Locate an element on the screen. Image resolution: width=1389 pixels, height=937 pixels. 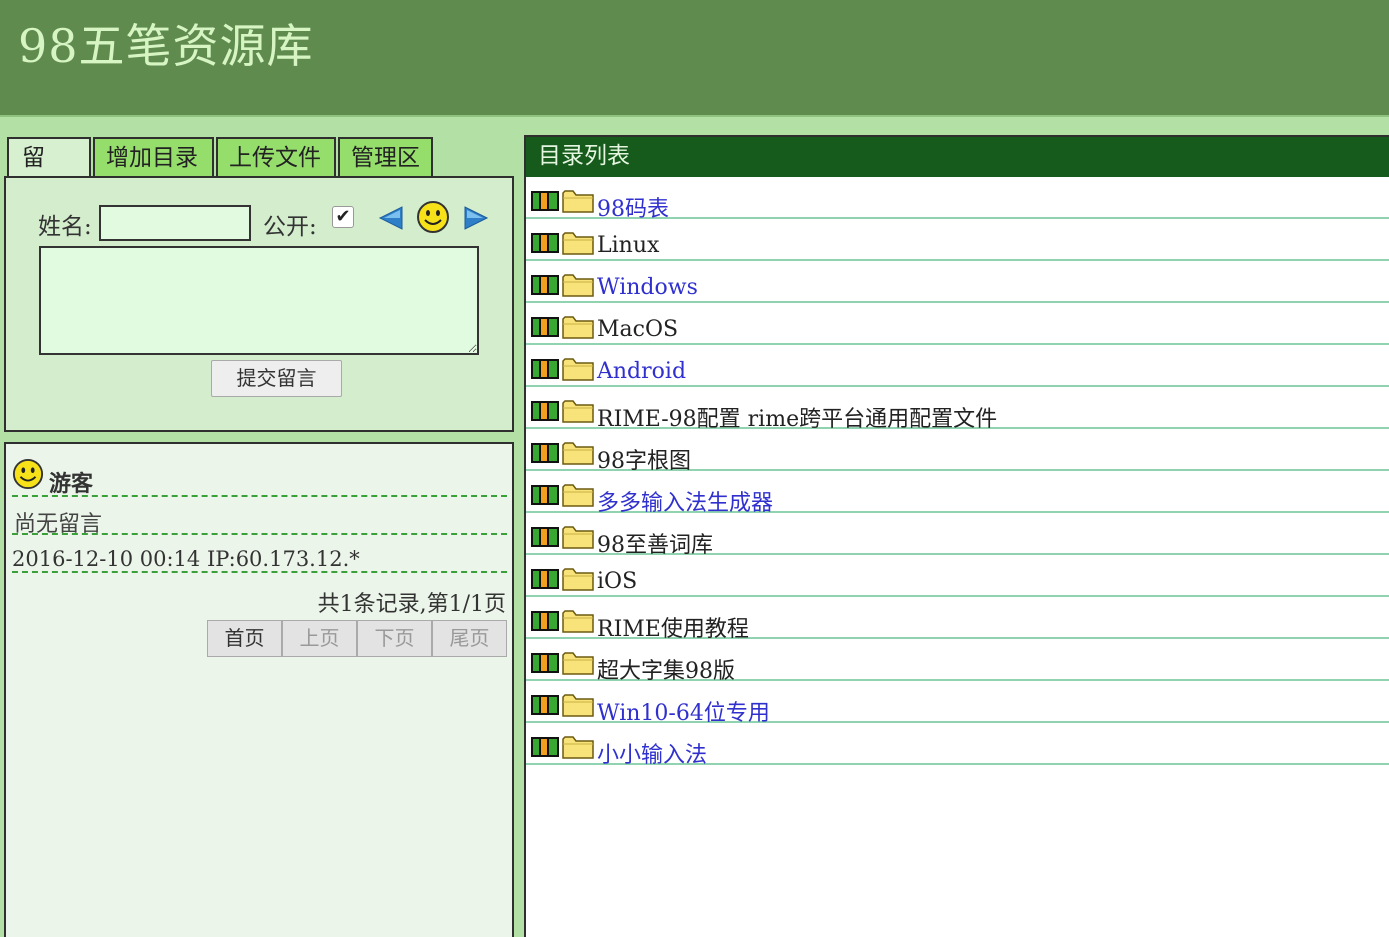
directory-row: Android is located at coordinates (957, 366).